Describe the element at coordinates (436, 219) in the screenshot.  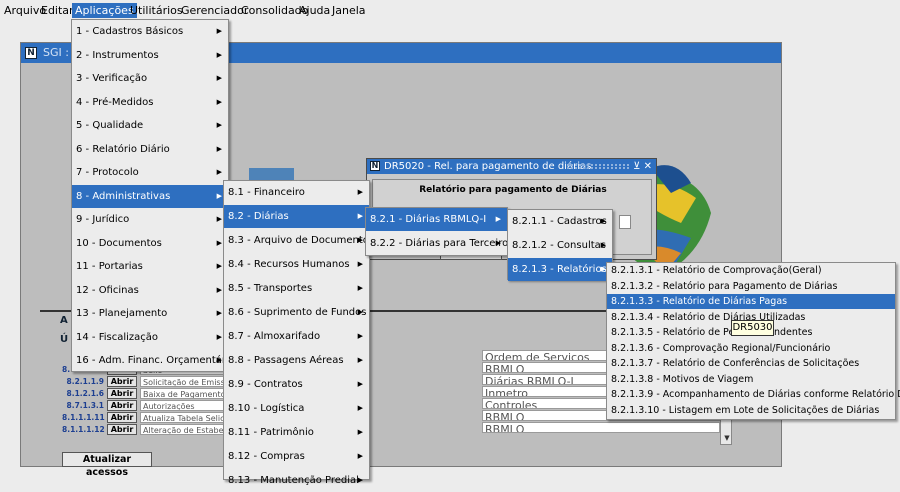
I see `menu-item-diarias-rbmlq: 8.2.1 - Diárias RBMLQ-I ▶` at that location.